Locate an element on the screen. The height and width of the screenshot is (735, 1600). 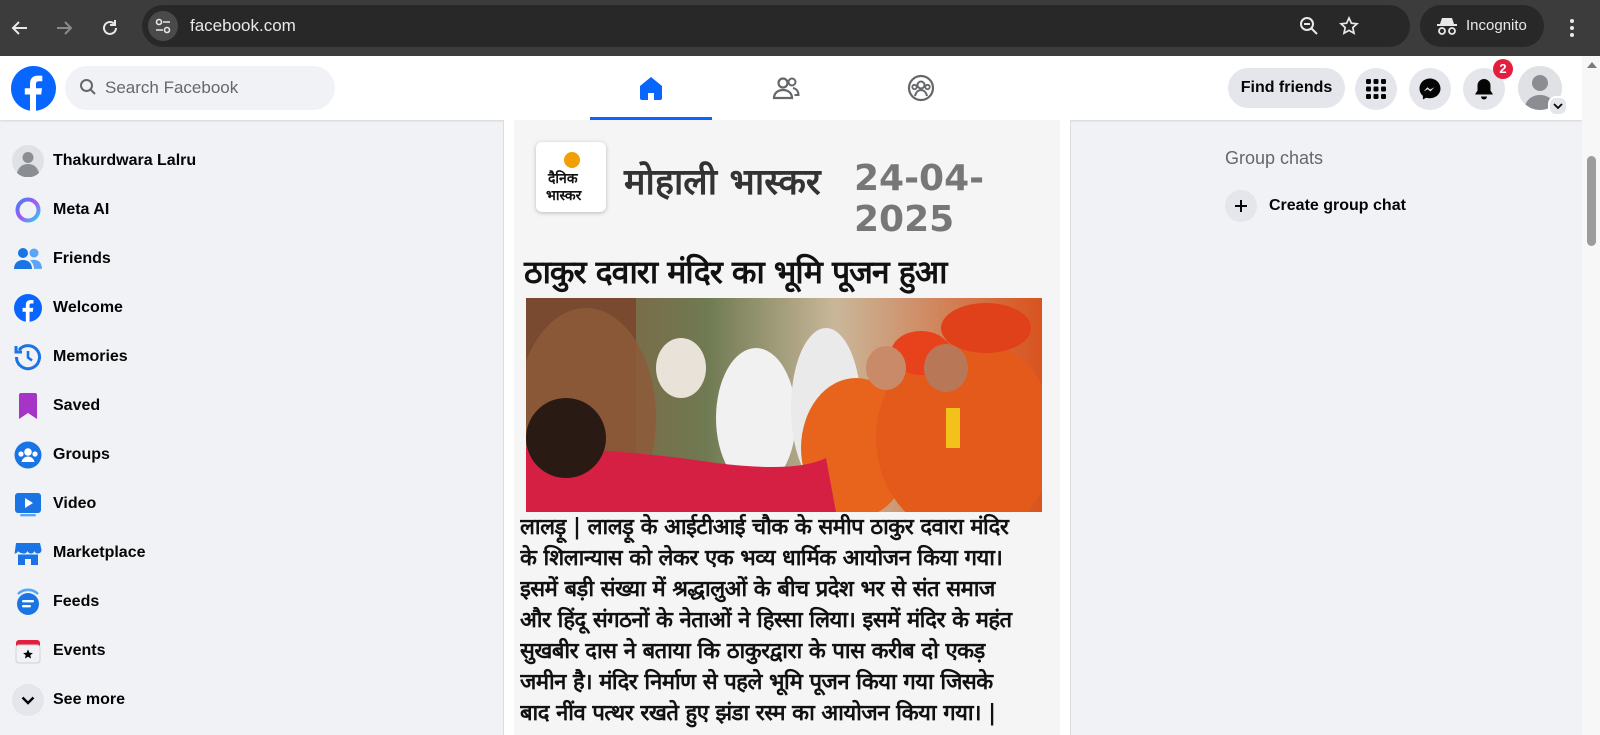
sidebar-item-label: Marketplace is located at coordinates (99, 552).